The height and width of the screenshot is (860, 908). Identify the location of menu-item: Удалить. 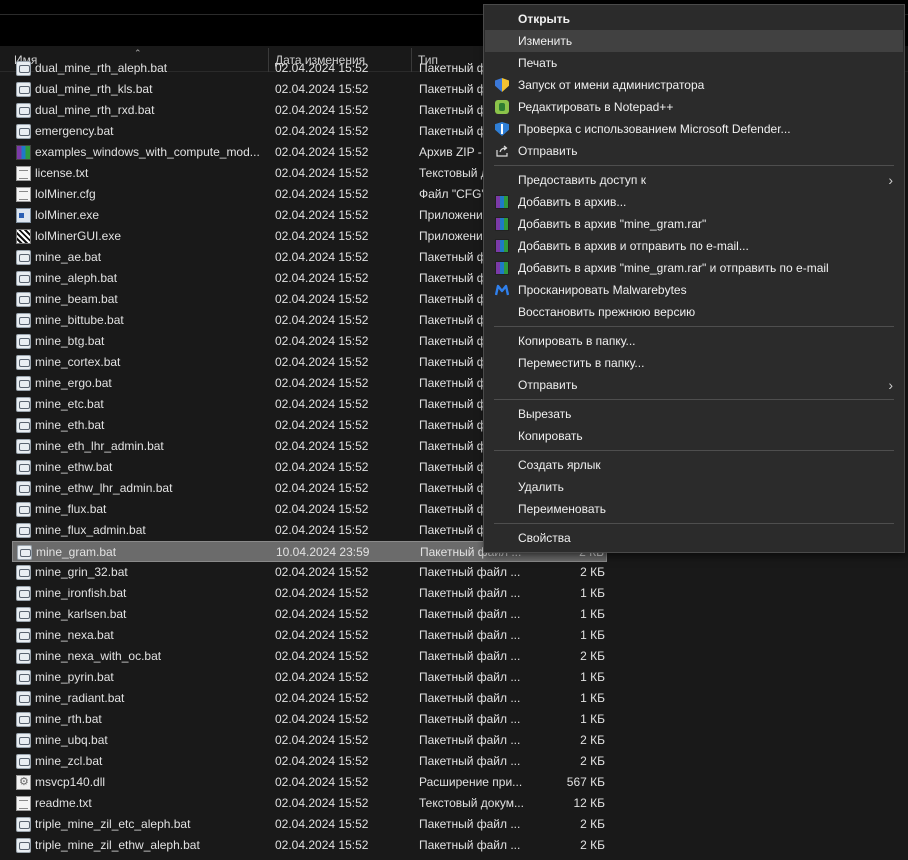
(694, 487).